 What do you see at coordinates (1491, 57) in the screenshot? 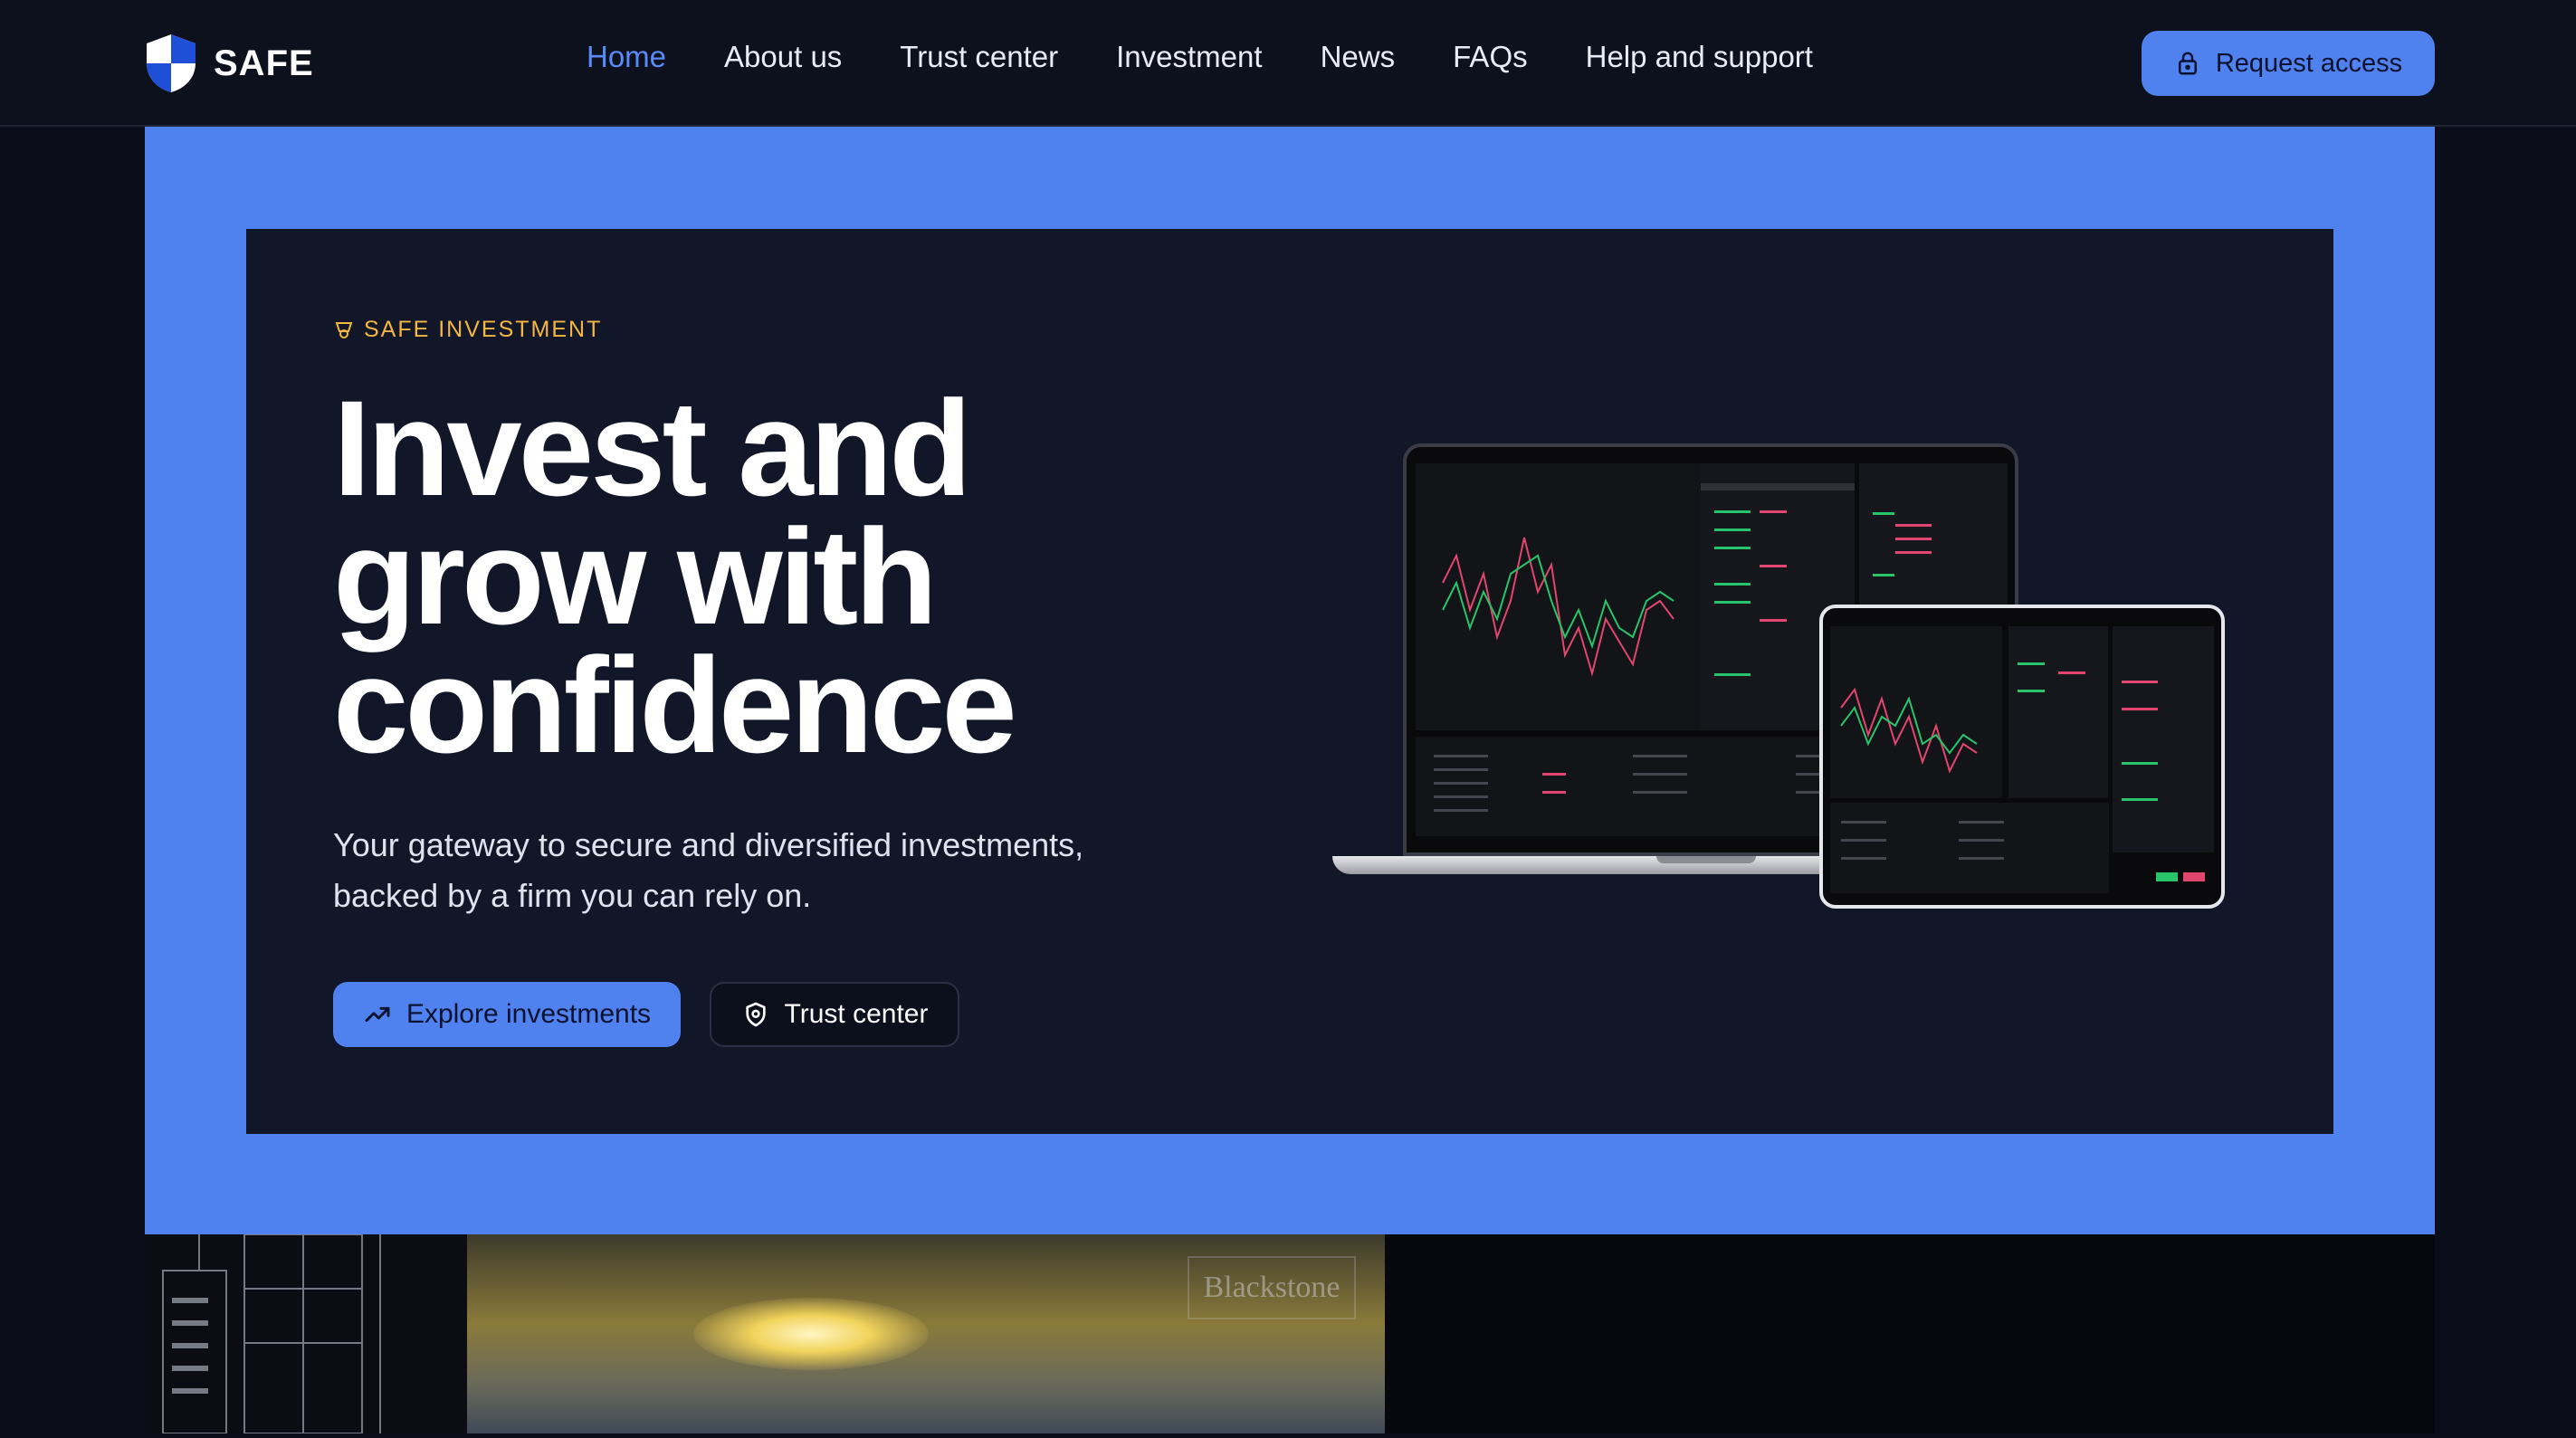
I see `nav-link-faqs: FAQs` at bounding box center [1491, 57].